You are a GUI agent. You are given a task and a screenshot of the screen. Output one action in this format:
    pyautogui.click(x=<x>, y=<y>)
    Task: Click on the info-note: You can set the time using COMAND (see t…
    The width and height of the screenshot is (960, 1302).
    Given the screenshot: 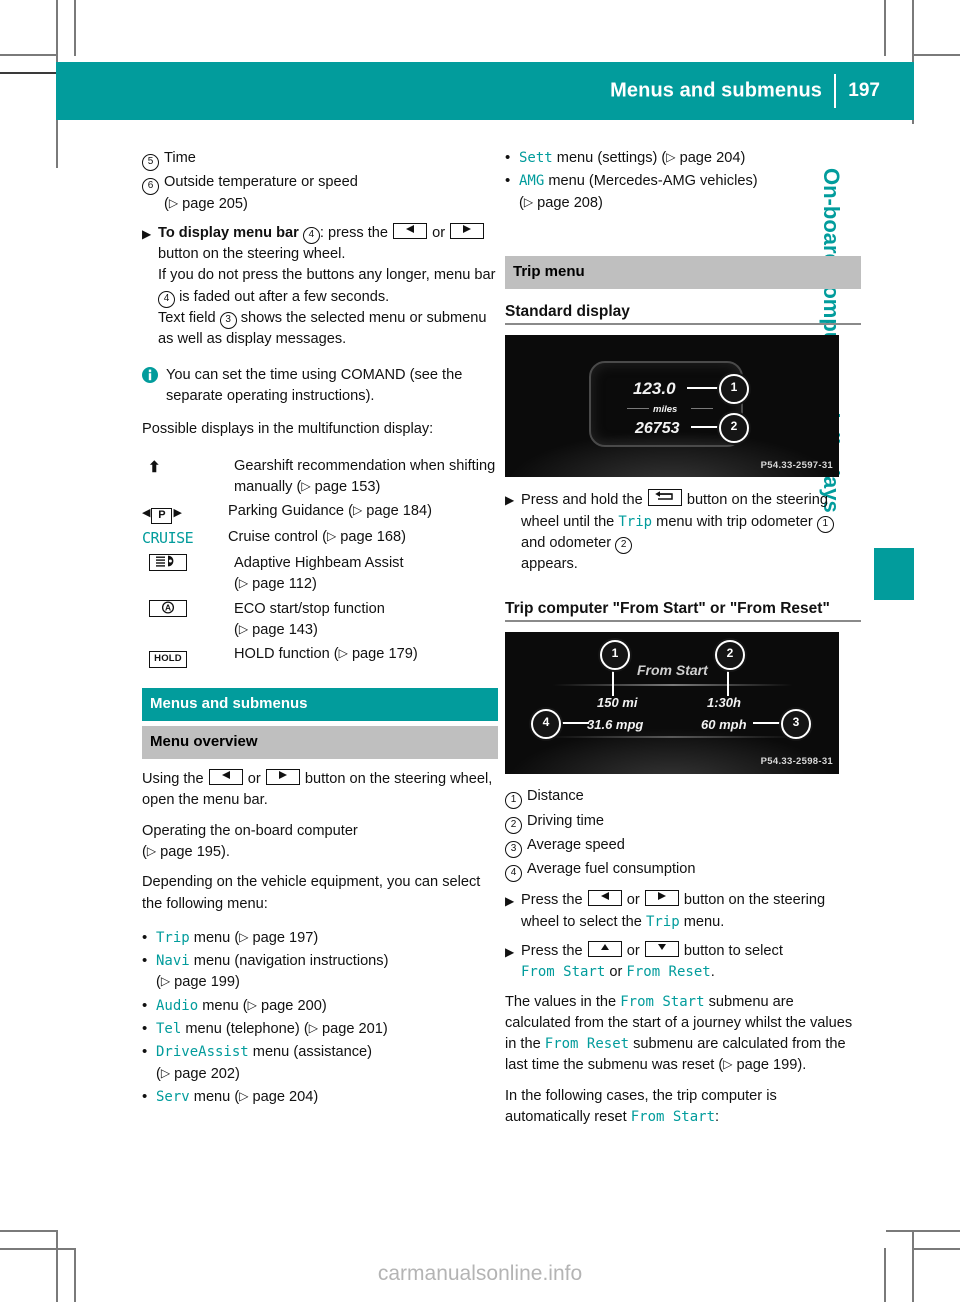 What is the action you would take?
    pyautogui.click(x=320, y=386)
    